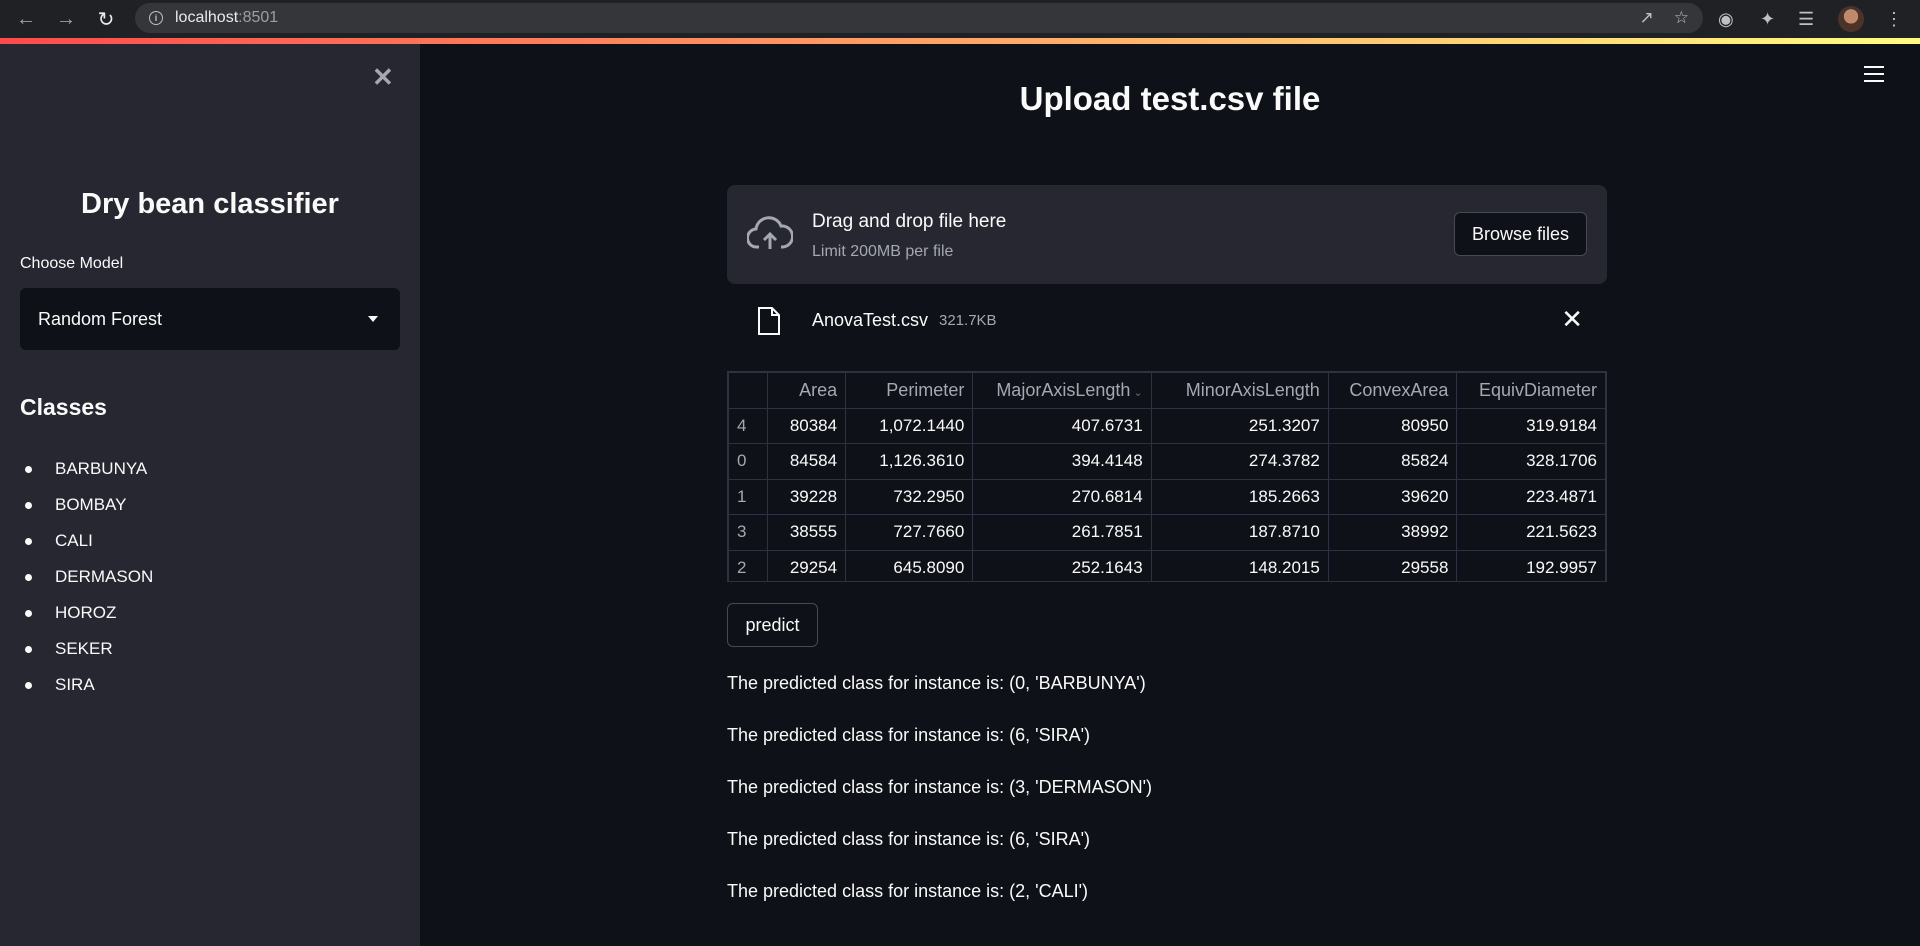 The image size is (1920, 946). Describe the element at coordinates (100, 318) in the screenshot. I see `model-select-value: Random Forest` at that location.